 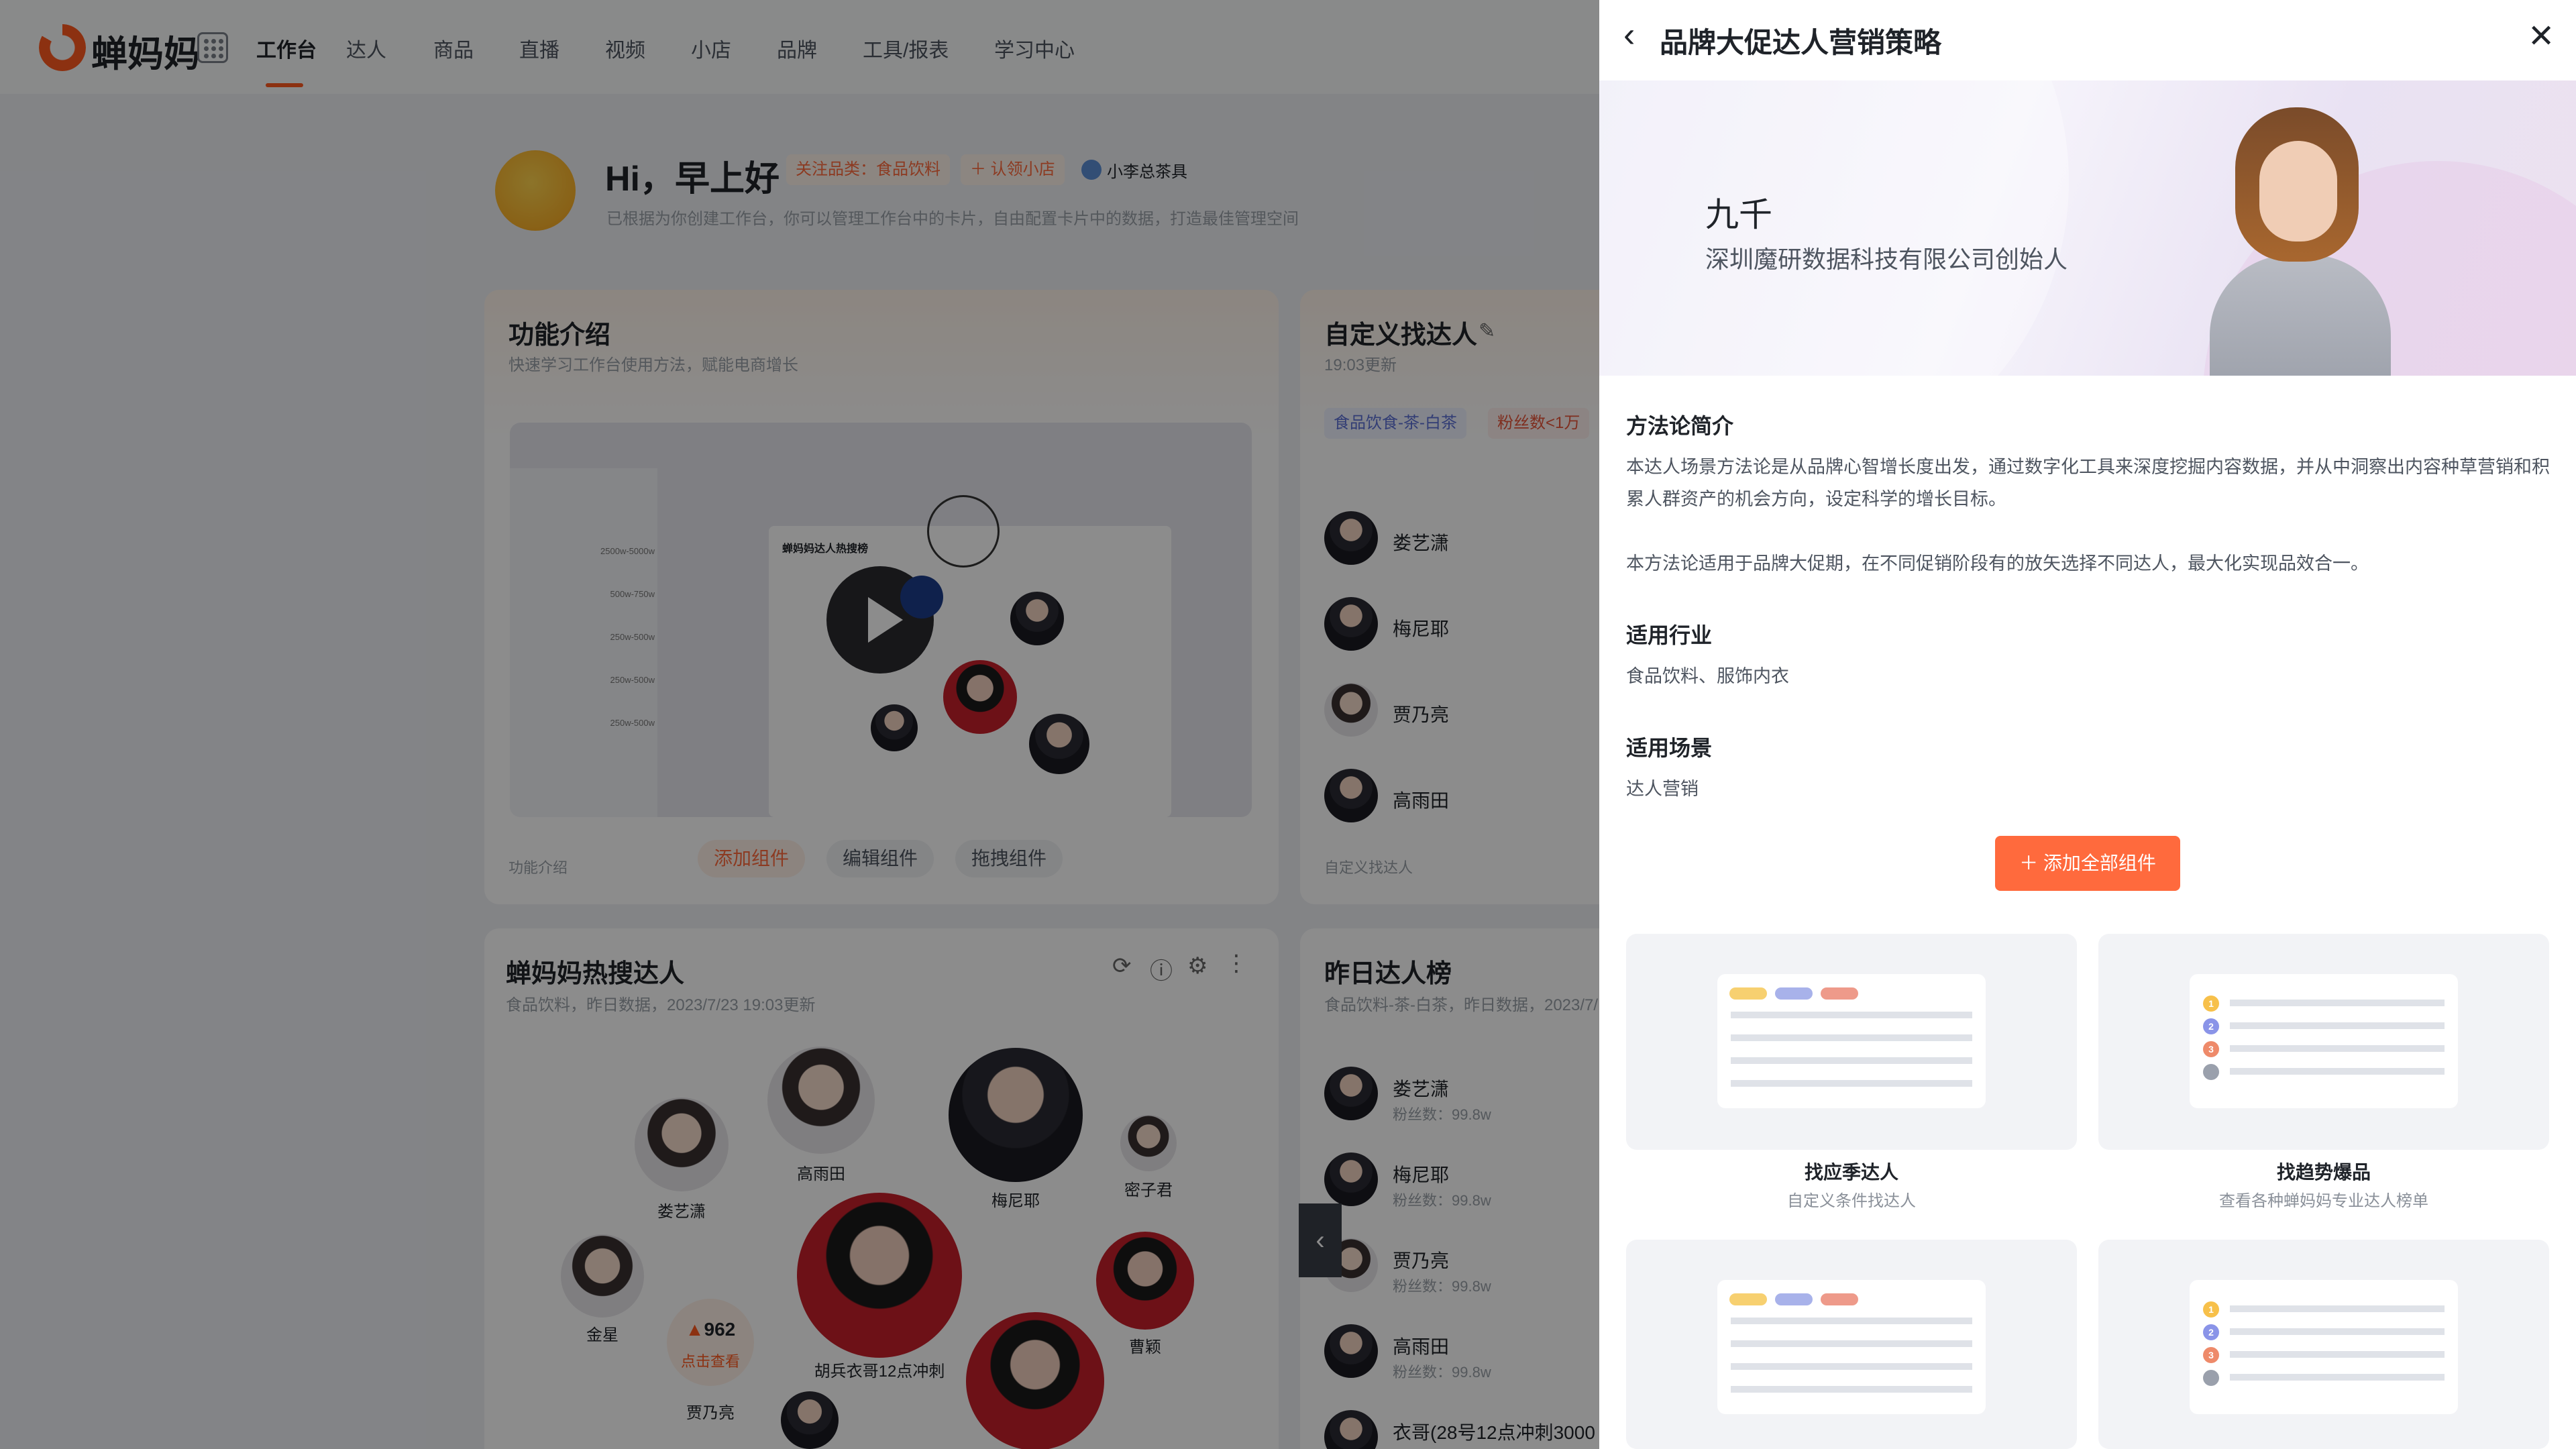 I want to click on component-name: 找趋势爆品, so click(x=2323, y=1172).